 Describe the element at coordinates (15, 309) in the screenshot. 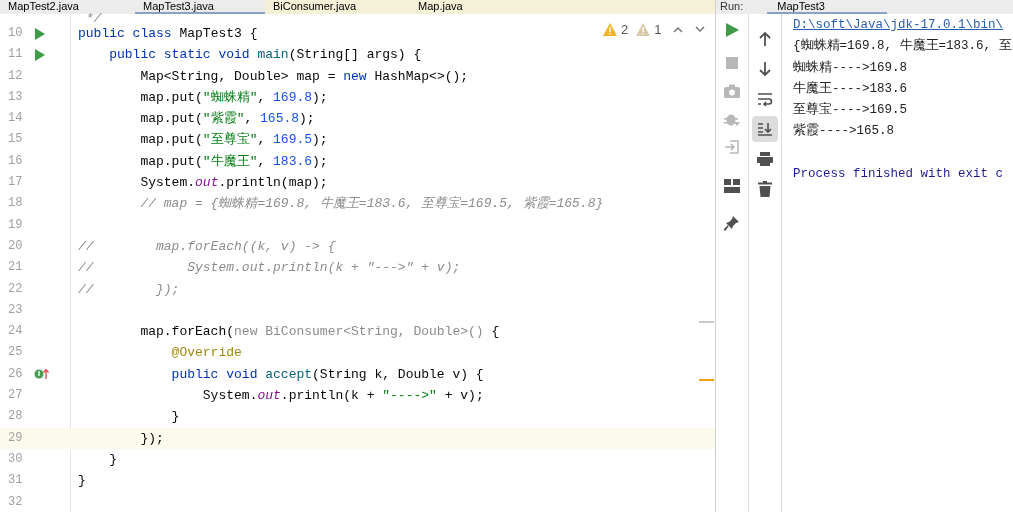

I see `line-number: 23` at that location.